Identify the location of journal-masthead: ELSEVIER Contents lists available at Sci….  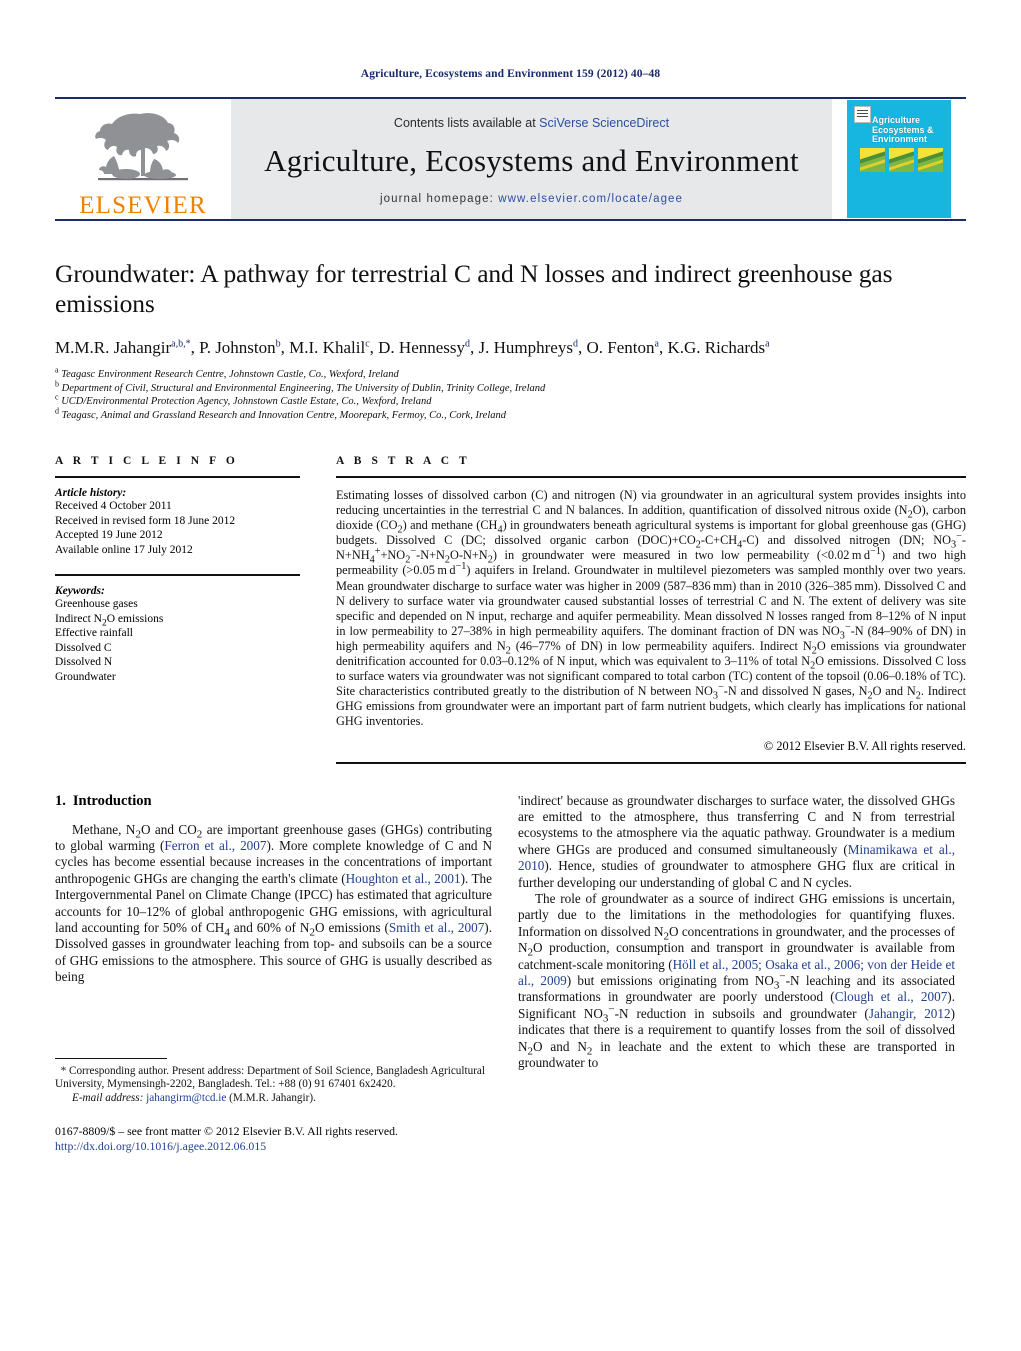
(510, 159).